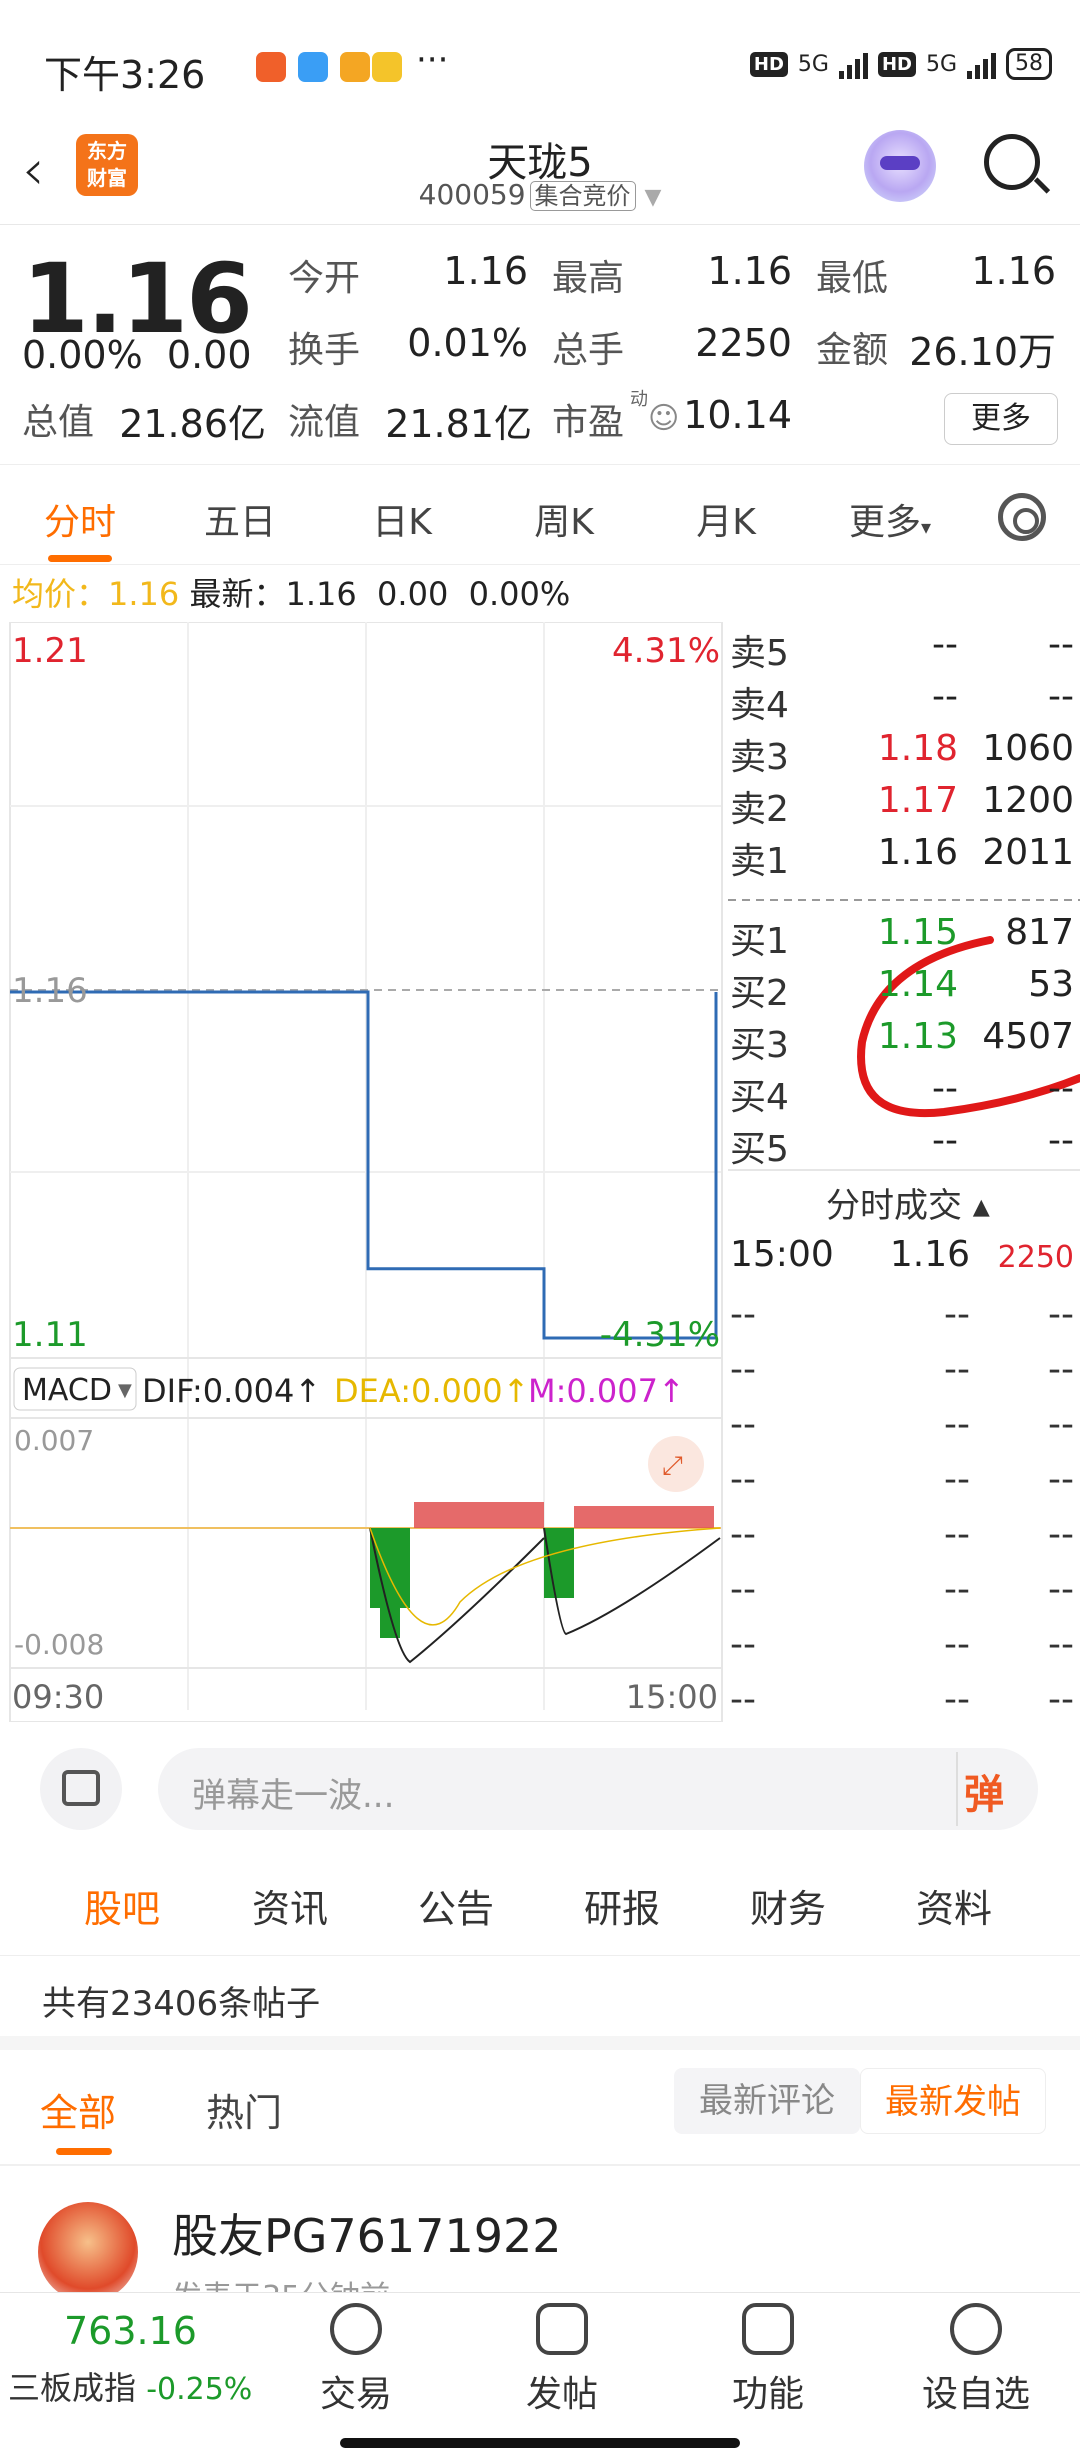 This screenshot has height=2460, width=1080. What do you see at coordinates (639, 399) in the screenshot?
I see `pe-dynamic-mark: 动` at bounding box center [639, 399].